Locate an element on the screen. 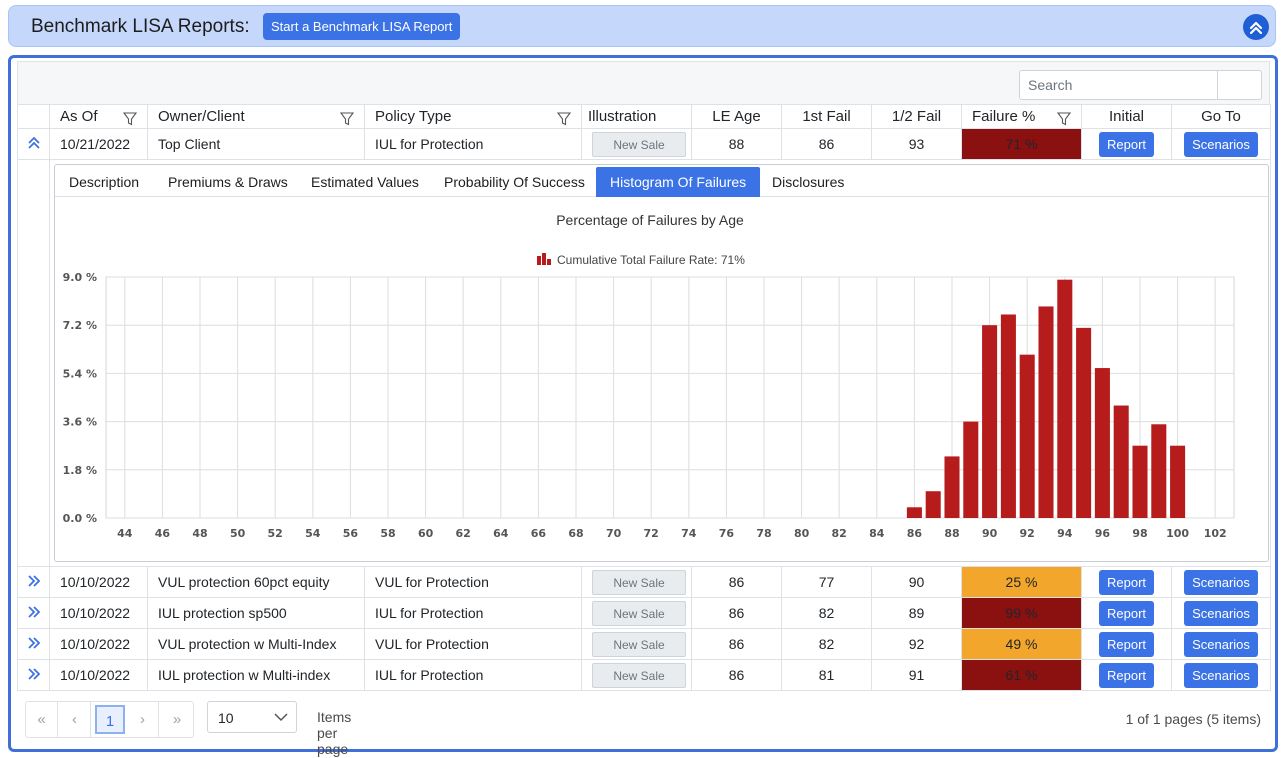  chevron-down-icon is located at coordinates (281, 717).